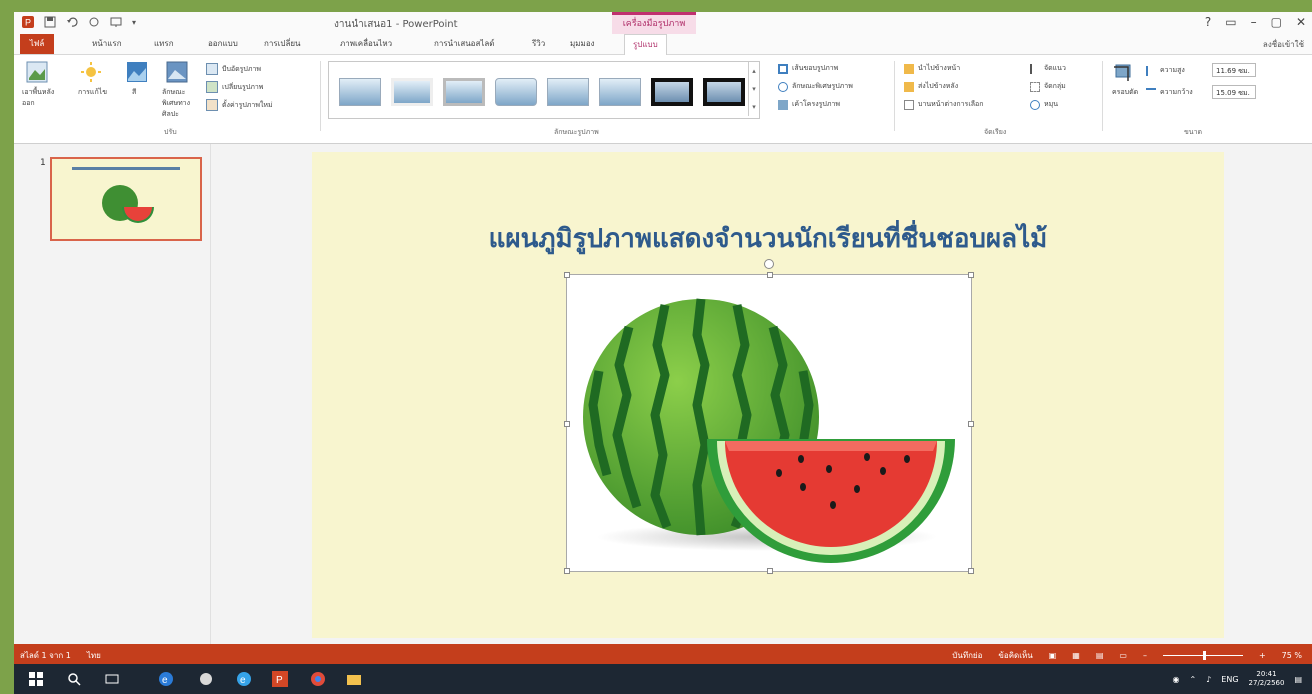  Describe the element at coordinates (1123, 655) in the screenshot. I see `slideshow-view-icon: ▭` at that location.